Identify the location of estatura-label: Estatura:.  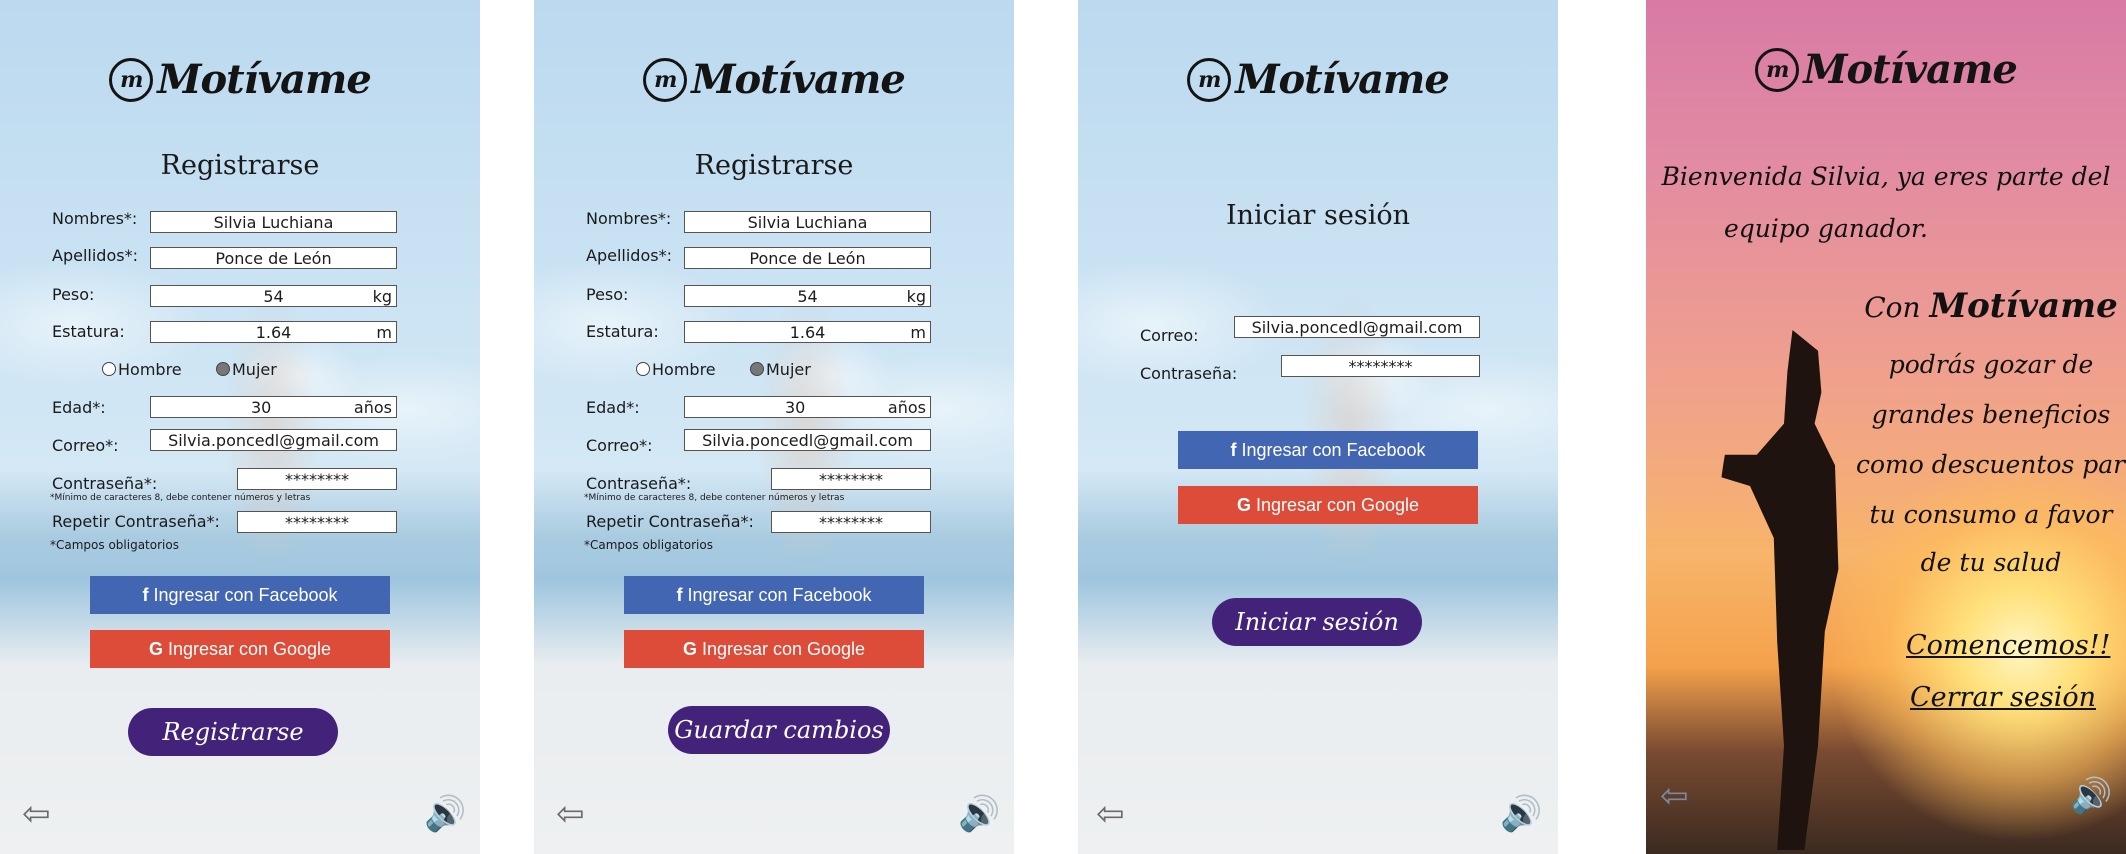
(622, 331).